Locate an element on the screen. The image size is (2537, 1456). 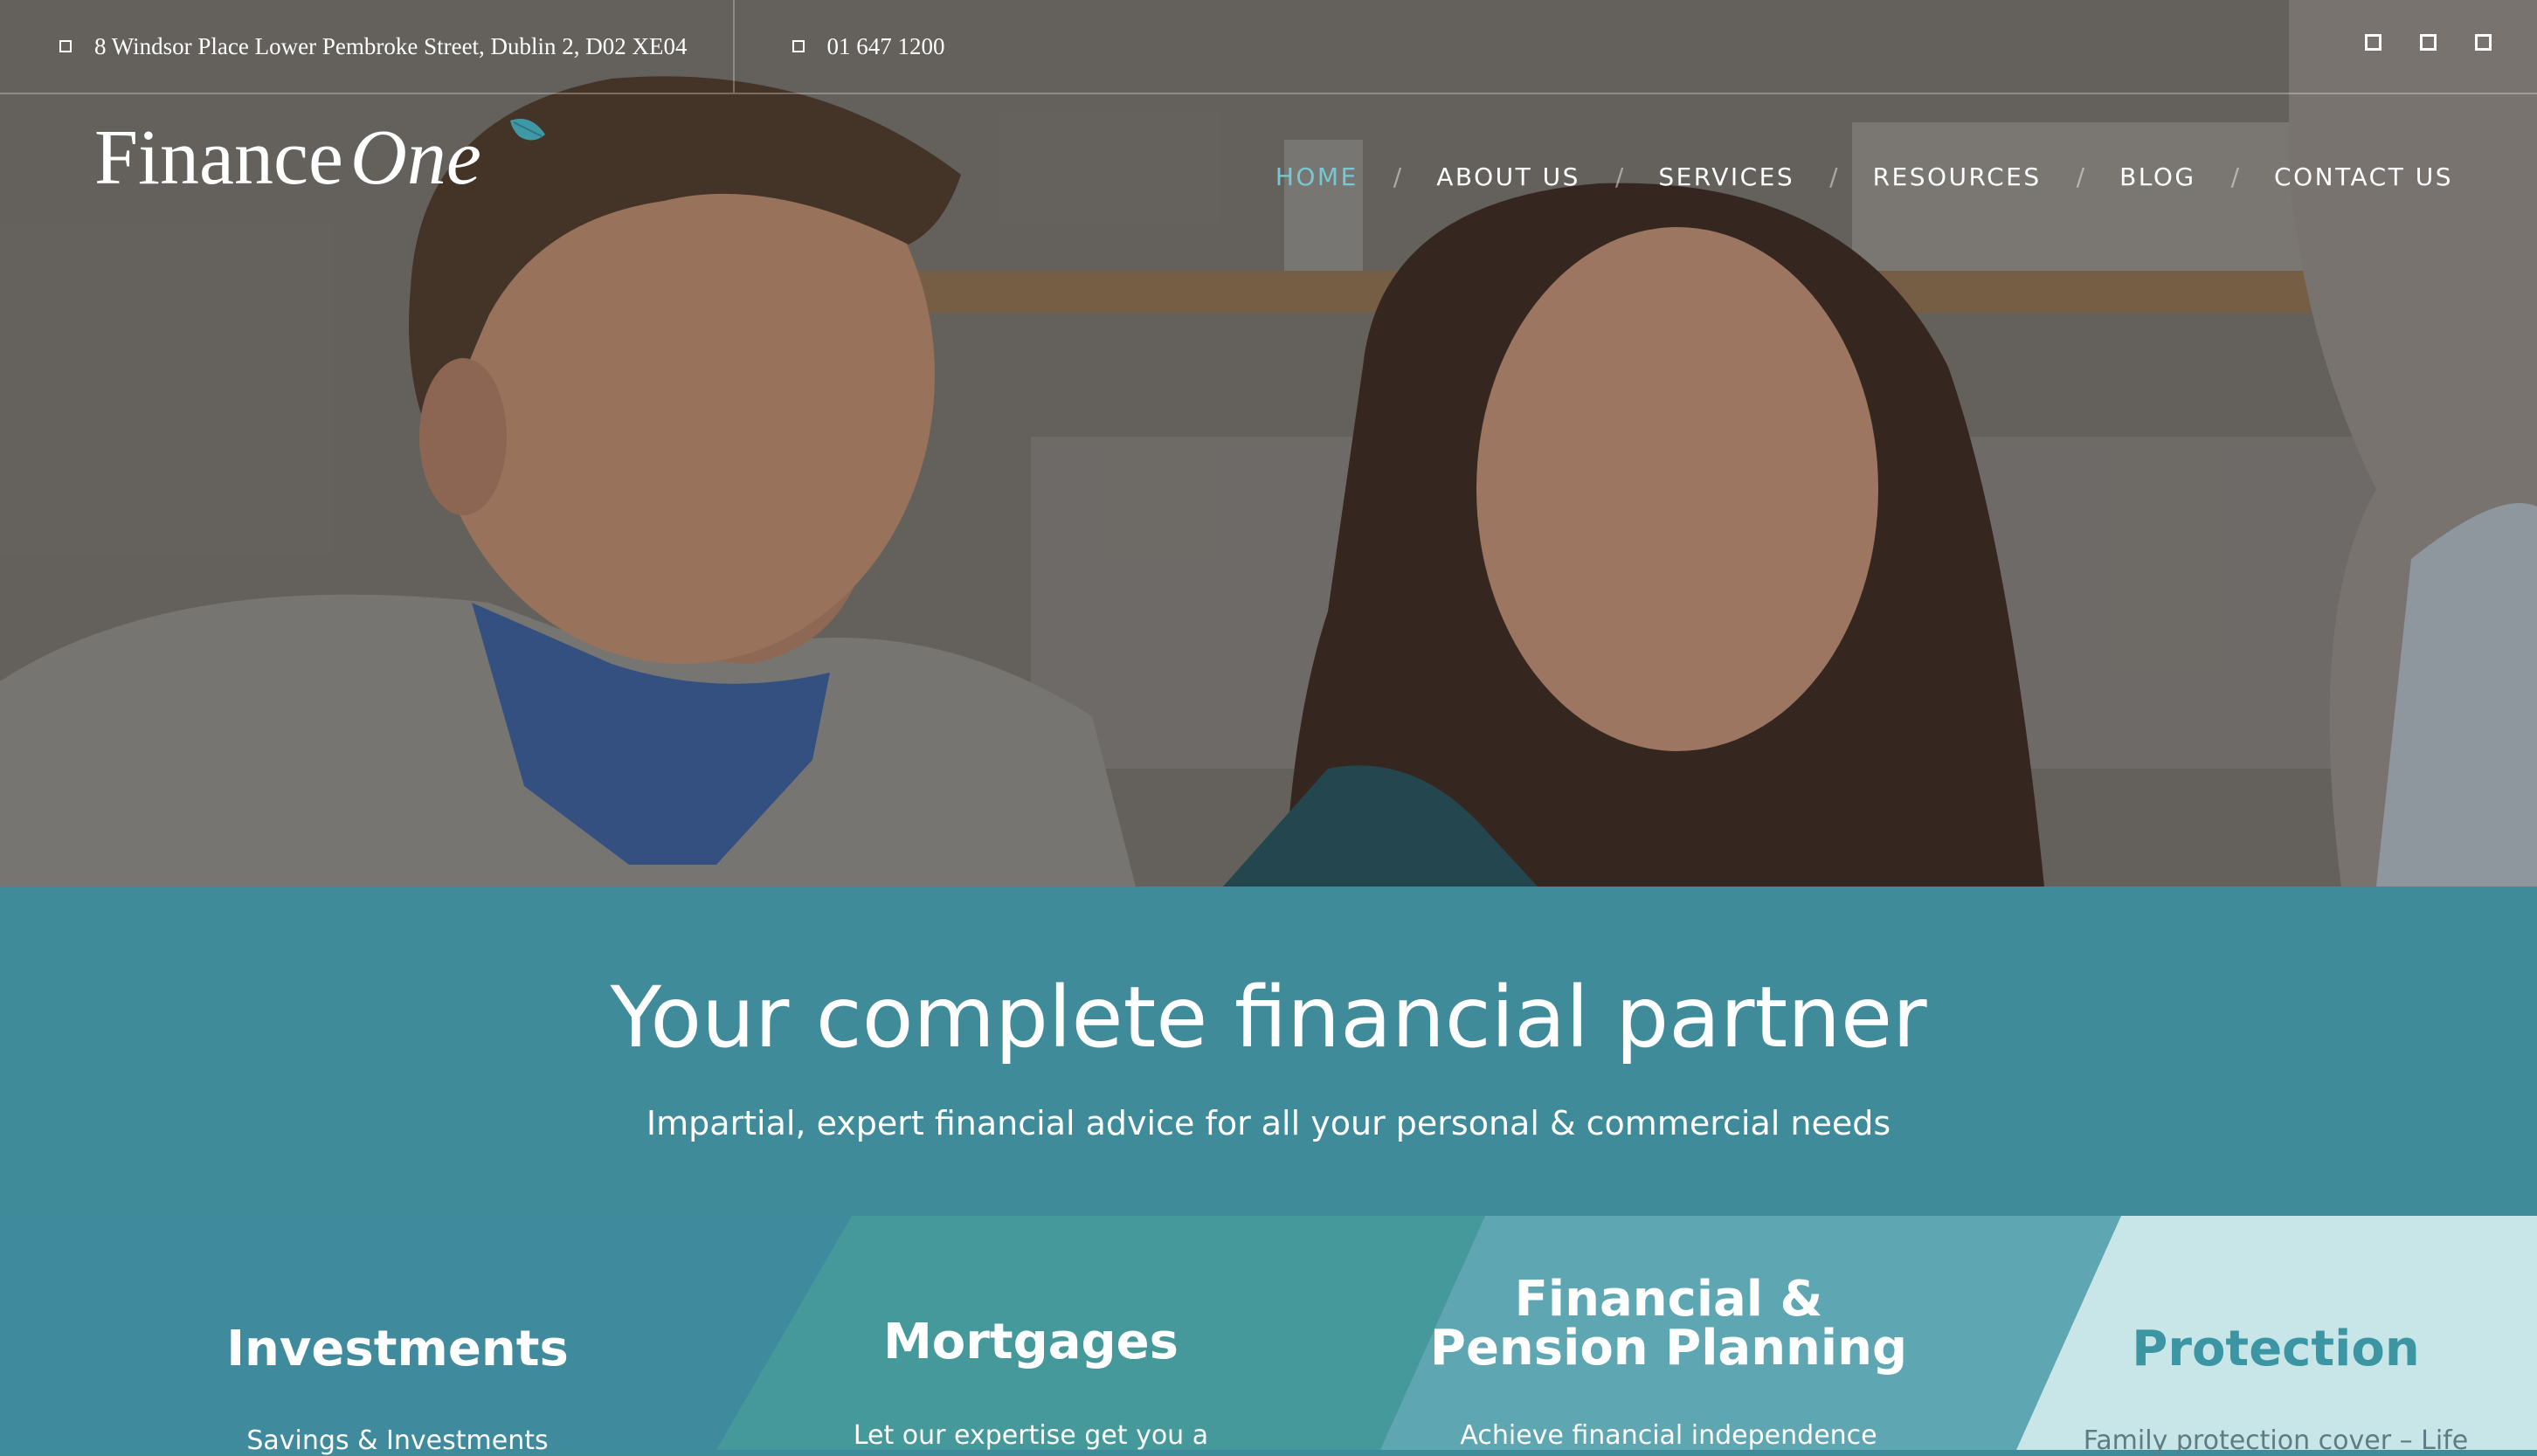
social-links is located at coordinates (2428, 42).